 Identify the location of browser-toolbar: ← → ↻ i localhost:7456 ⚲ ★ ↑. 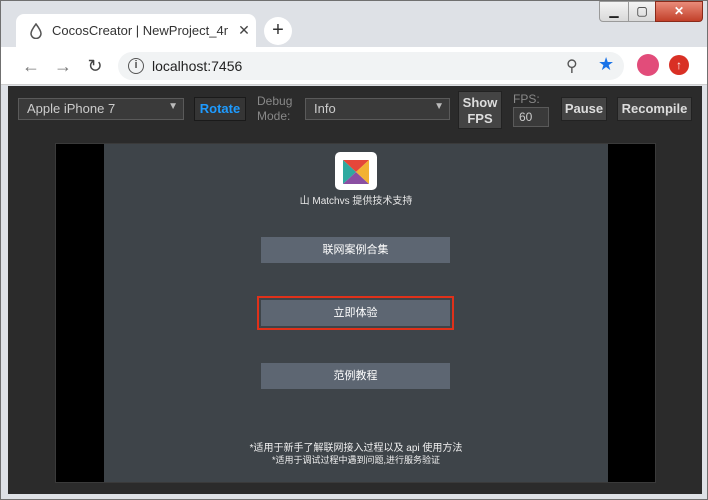
(354, 66).